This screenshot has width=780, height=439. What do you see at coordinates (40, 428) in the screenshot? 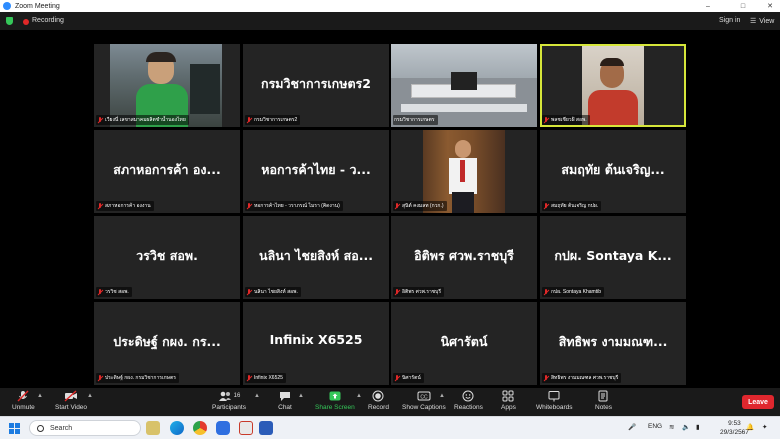
I see `search-icon` at bounding box center [40, 428].